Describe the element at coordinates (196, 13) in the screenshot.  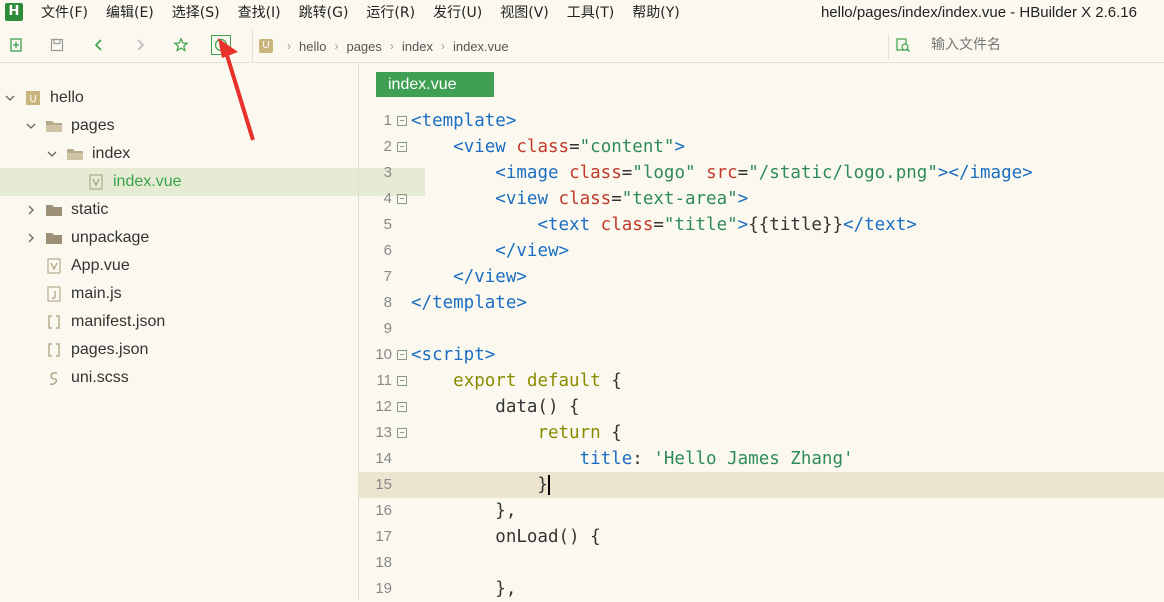
I see `menu-item: 选择(S)` at that location.